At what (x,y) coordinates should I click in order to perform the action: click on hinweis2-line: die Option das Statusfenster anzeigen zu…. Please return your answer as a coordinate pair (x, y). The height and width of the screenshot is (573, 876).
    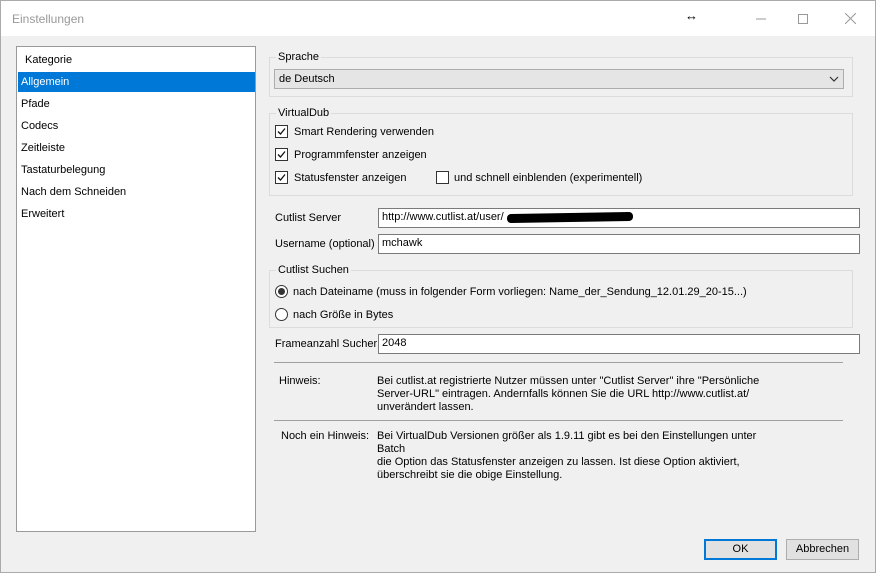
    Looking at the image, I should click on (558, 462).